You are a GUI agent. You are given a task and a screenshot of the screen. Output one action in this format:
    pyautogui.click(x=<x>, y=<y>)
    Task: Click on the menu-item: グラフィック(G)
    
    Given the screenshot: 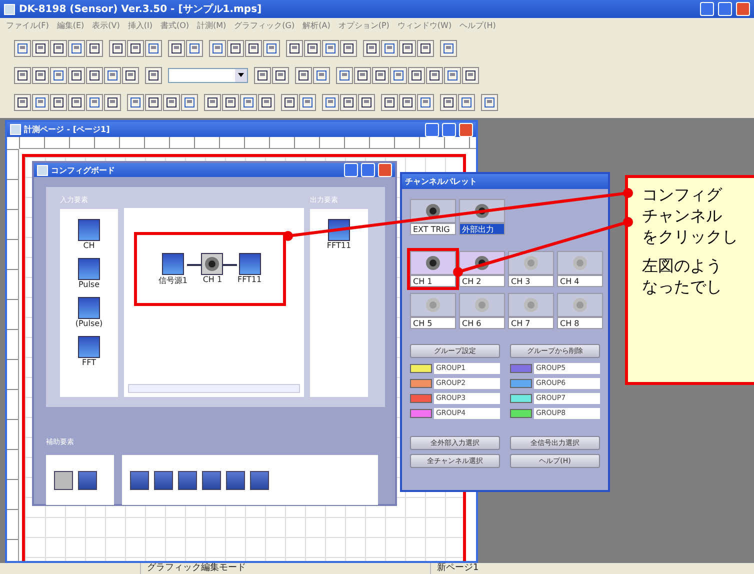 What is the action you would take?
    pyautogui.click(x=264, y=25)
    